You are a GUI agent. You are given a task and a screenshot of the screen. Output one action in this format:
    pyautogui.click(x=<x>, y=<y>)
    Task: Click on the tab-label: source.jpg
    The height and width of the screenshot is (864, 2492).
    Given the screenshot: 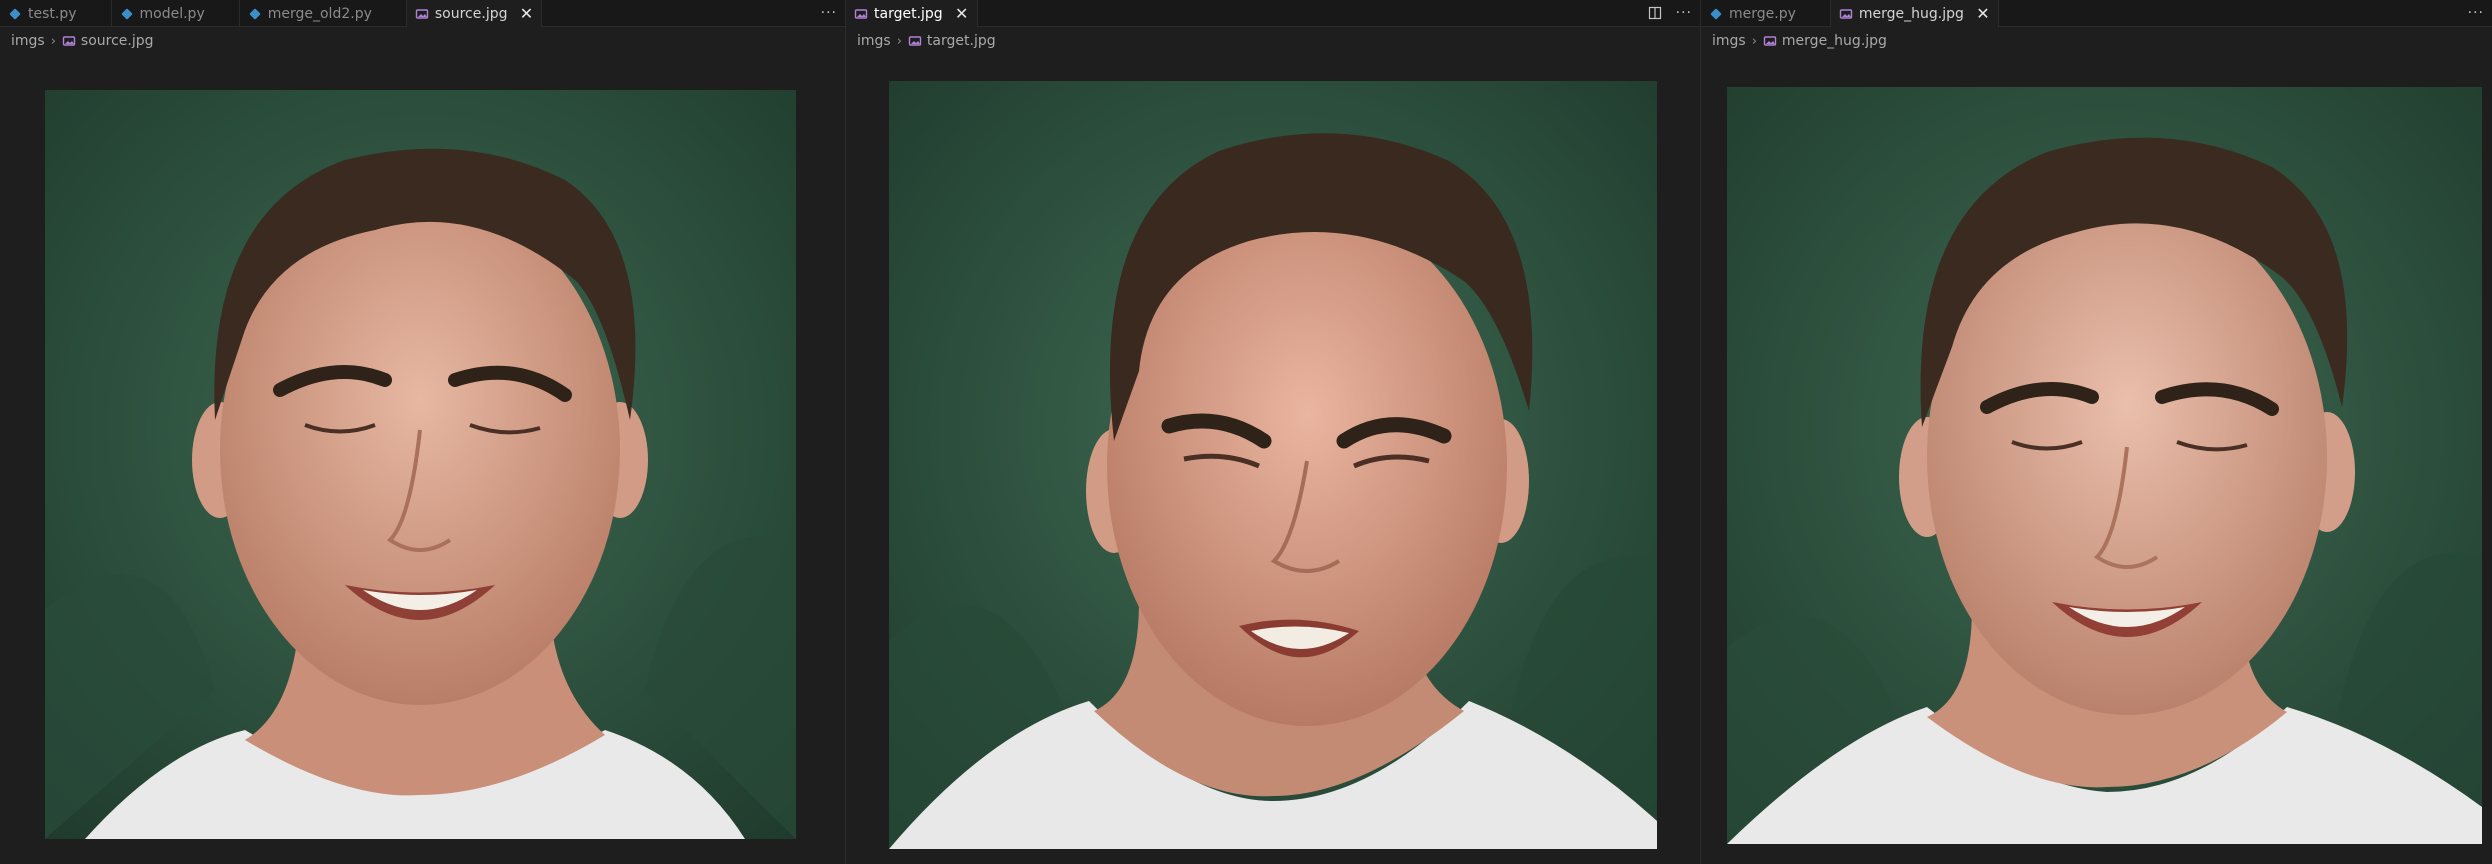 What is the action you would take?
    pyautogui.click(x=471, y=13)
    